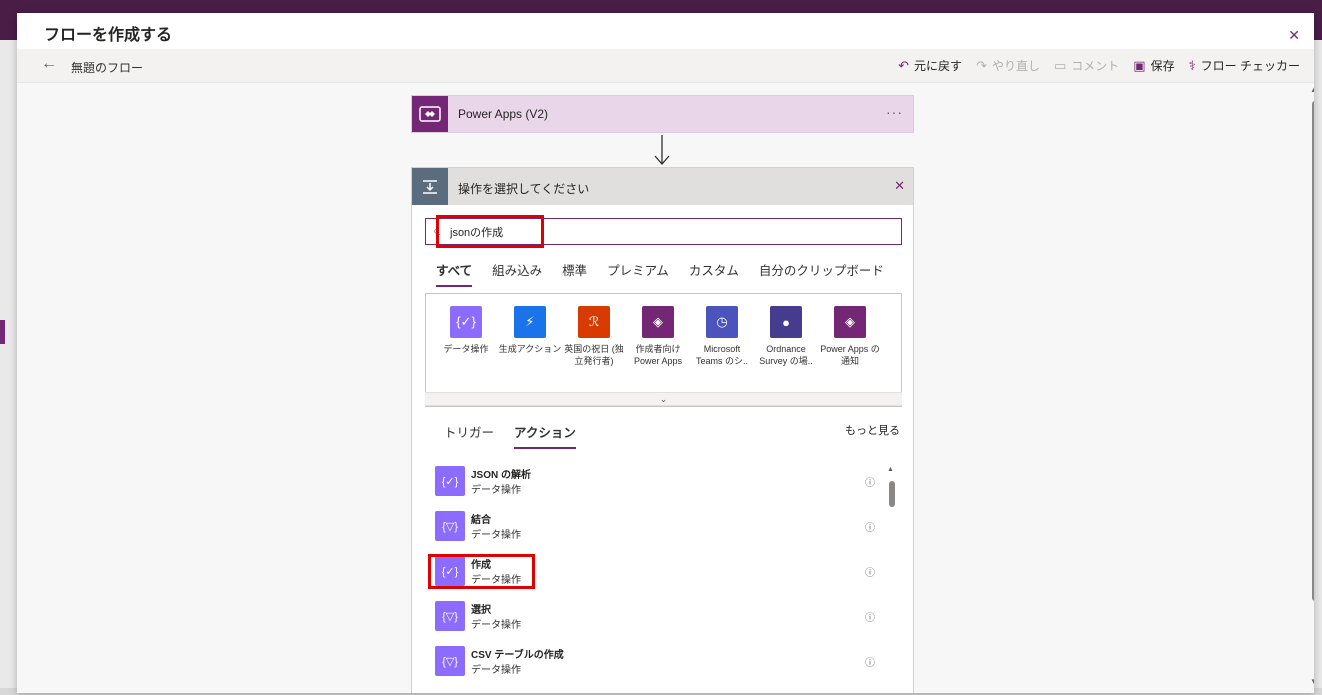 This screenshot has height=695, width=1322. I want to click on ordnance-survey-icon: ●, so click(786, 322).